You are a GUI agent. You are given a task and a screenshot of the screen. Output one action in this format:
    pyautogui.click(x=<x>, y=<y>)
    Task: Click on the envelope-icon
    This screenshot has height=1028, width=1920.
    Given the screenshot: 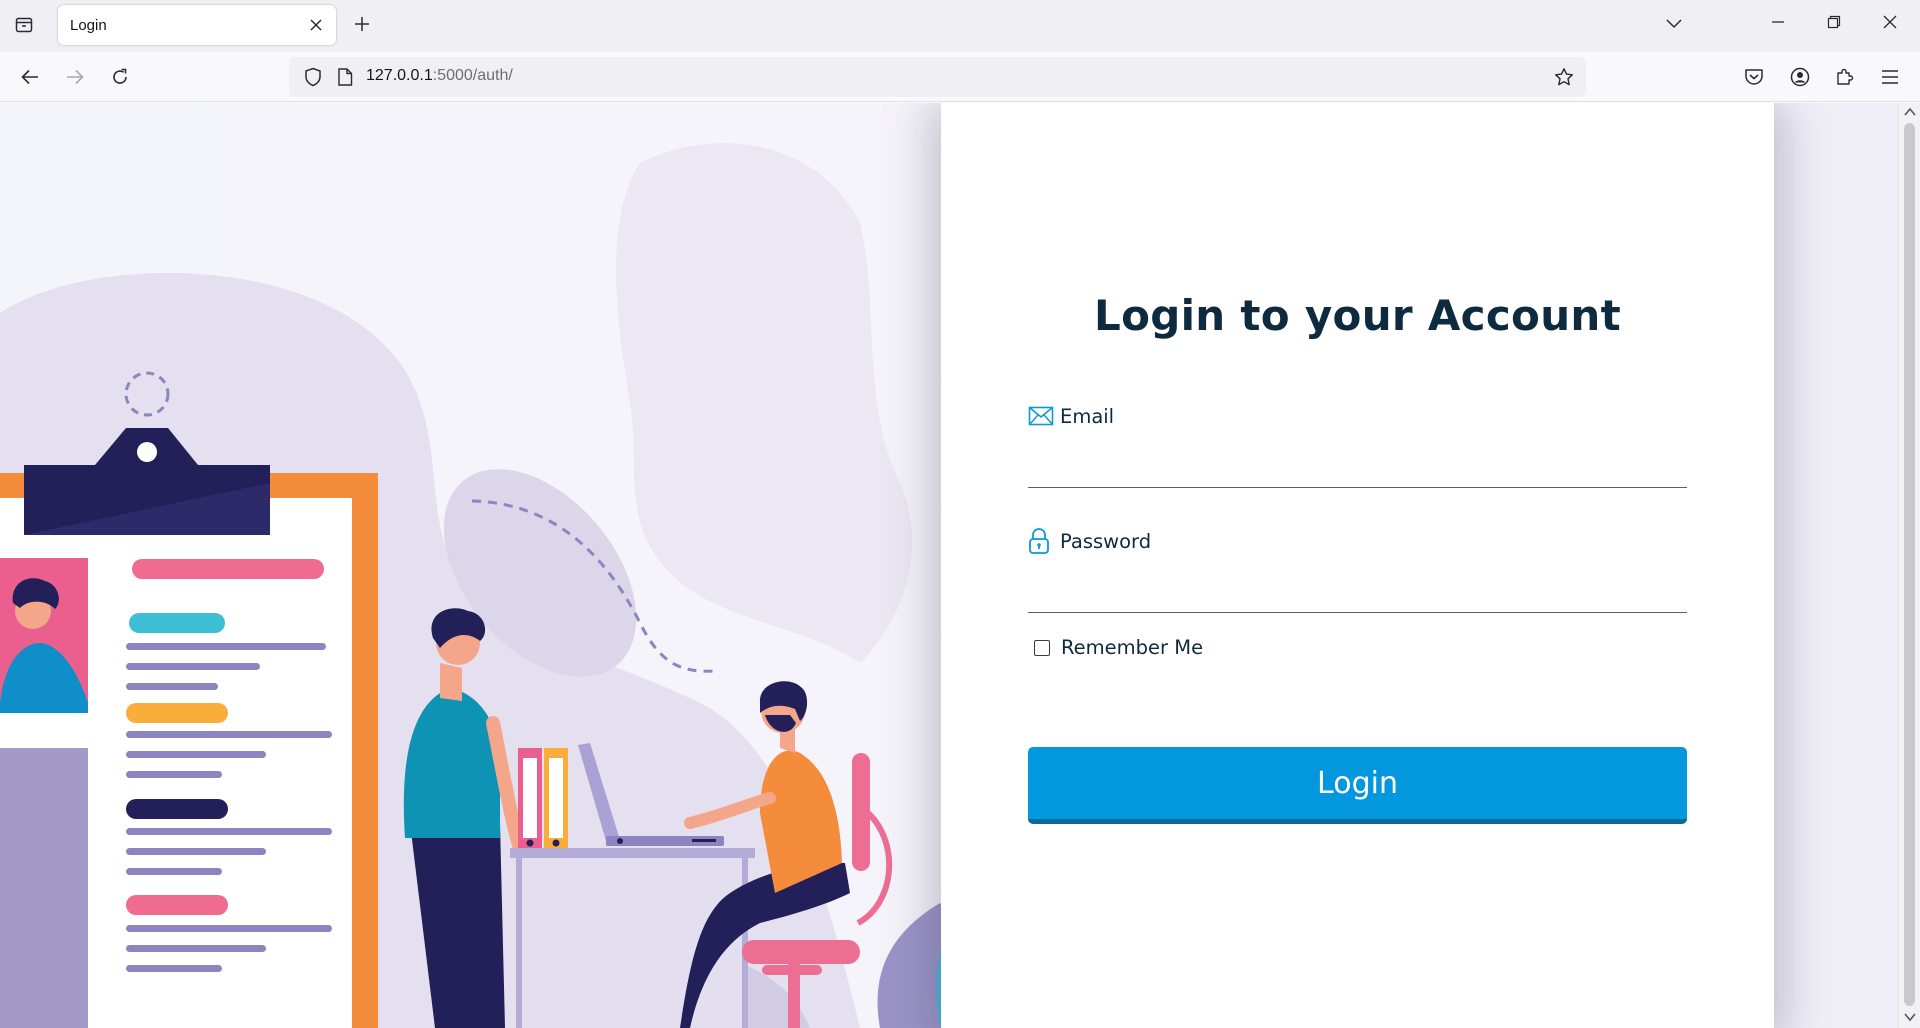 What is the action you would take?
    pyautogui.click(x=1041, y=416)
    